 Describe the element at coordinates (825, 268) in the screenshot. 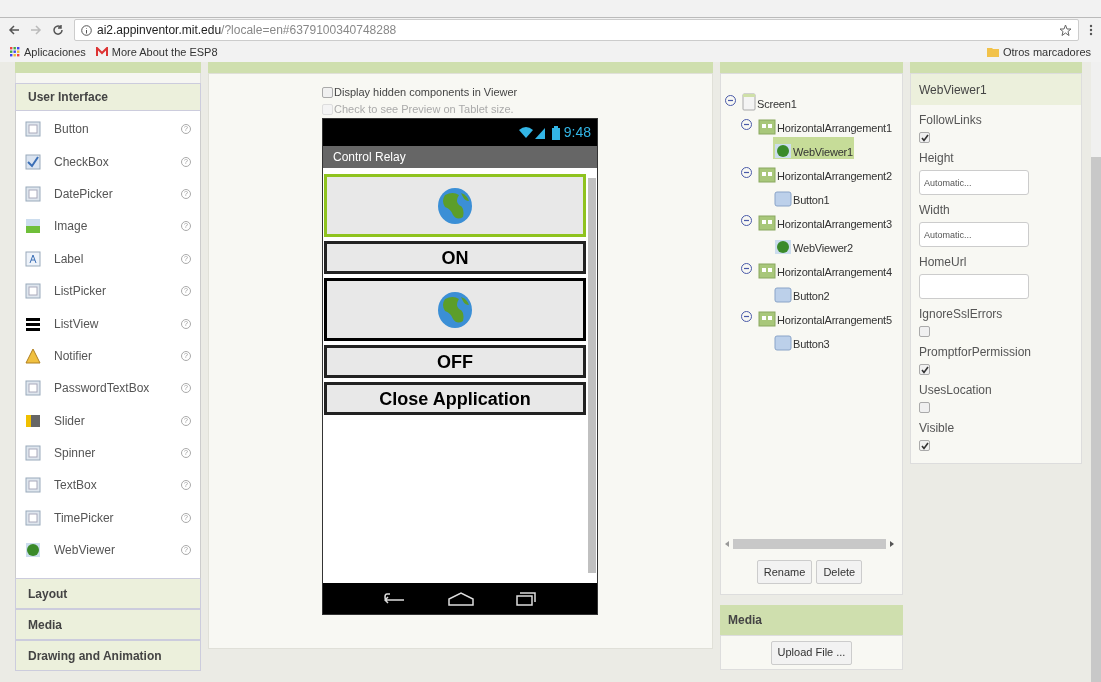

I see `tree-item: HorizontalArrangement4` at that location.